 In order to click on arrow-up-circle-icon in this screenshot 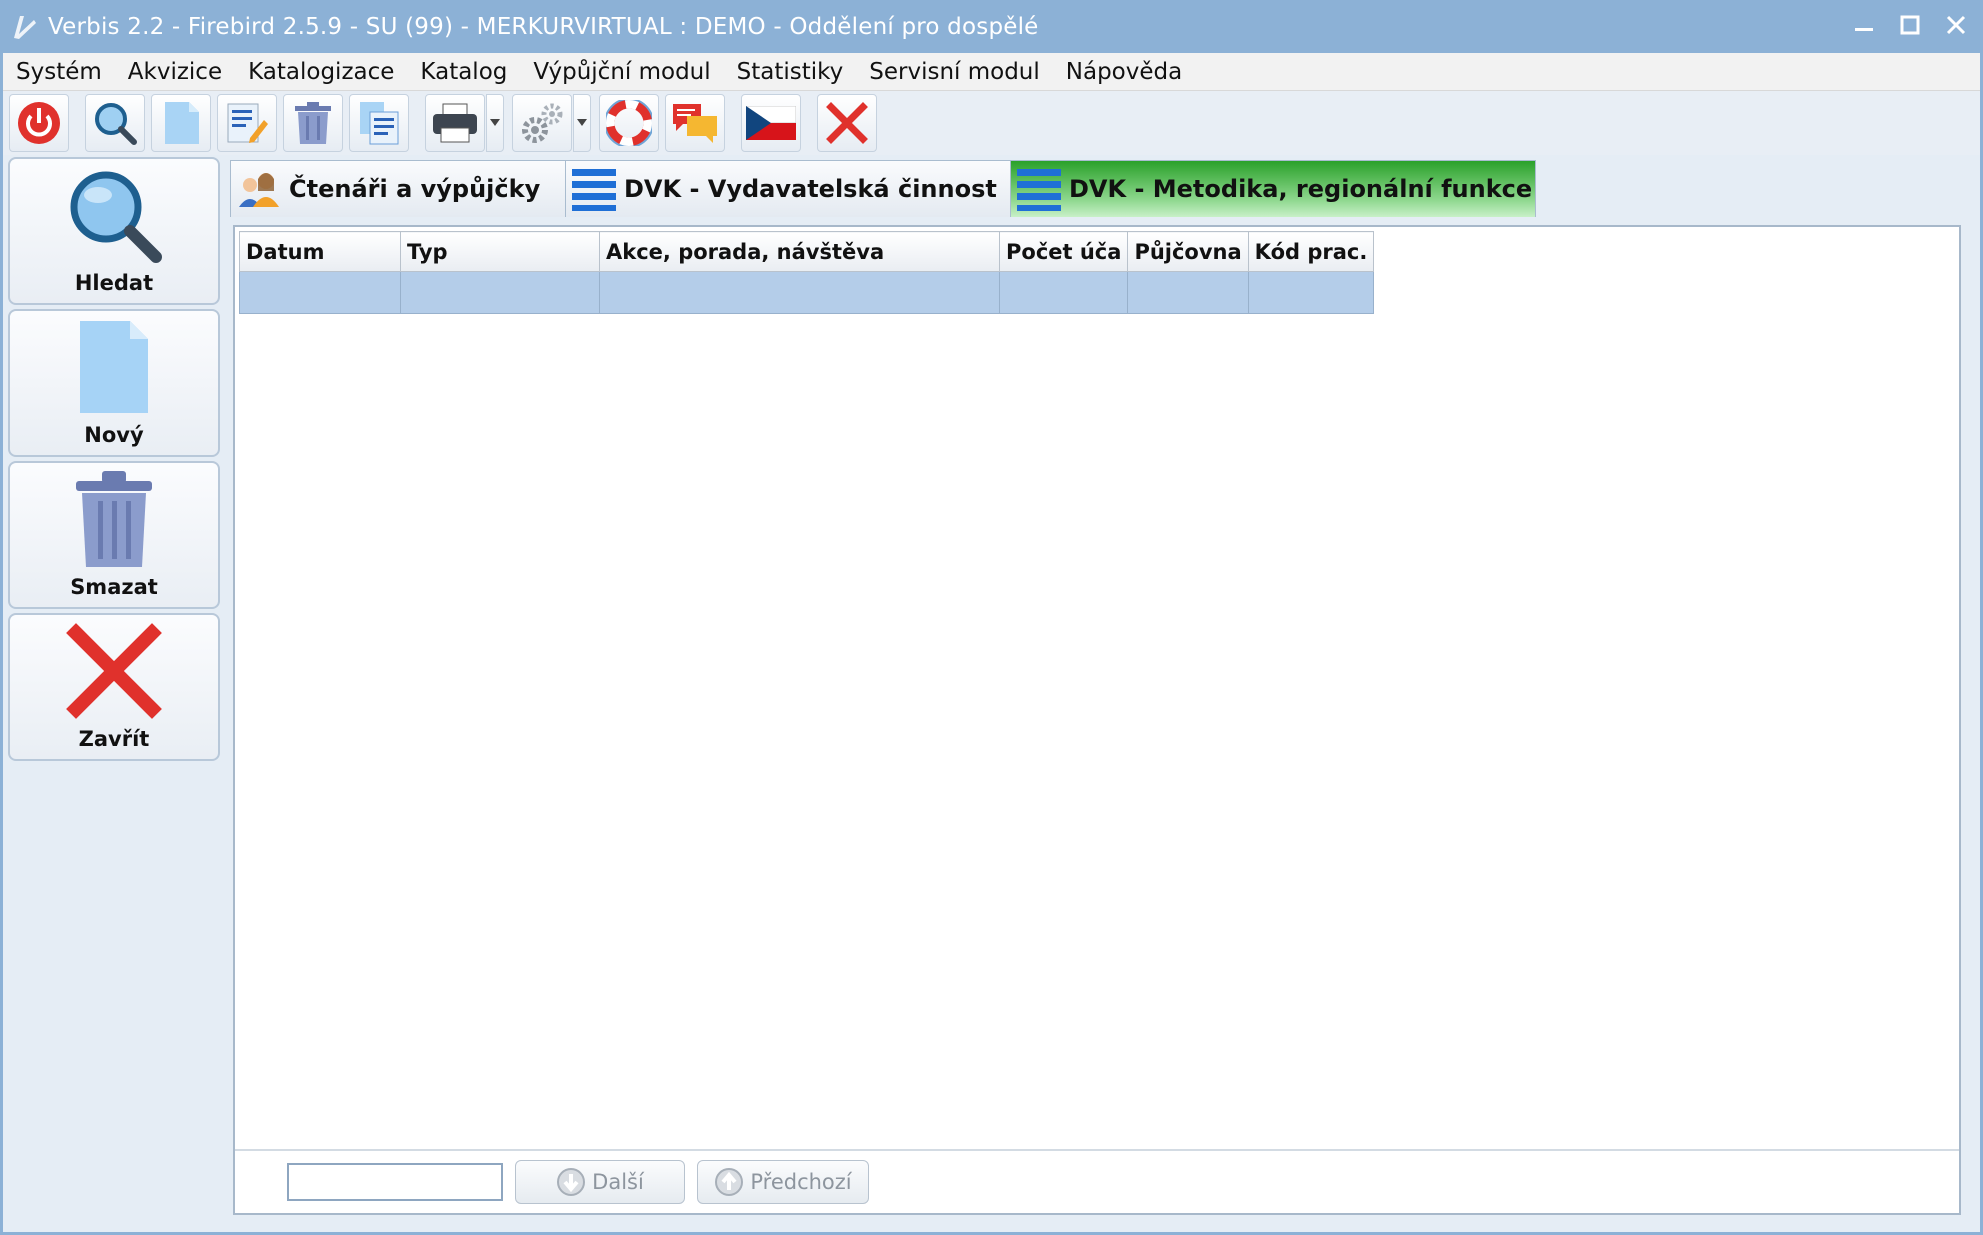, I will do `click(729, 1182)`.